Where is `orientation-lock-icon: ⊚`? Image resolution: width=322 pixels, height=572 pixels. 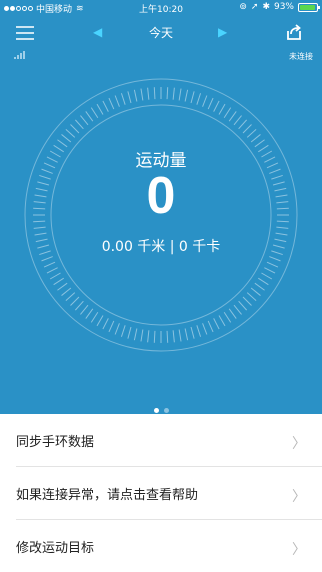 orientation-lock-icon: ⊚ is located at coordinates (243, 7).